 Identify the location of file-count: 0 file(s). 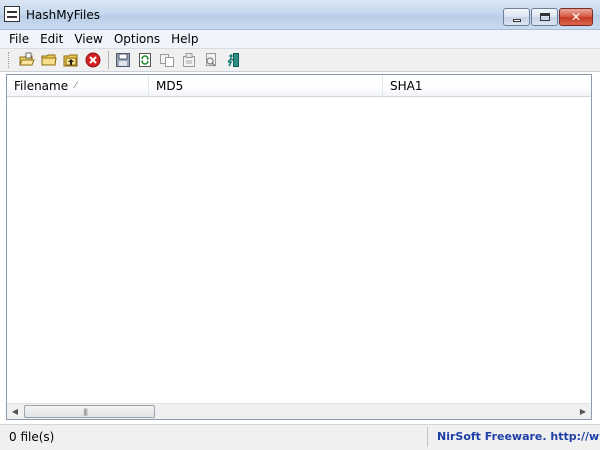
(215, 437).